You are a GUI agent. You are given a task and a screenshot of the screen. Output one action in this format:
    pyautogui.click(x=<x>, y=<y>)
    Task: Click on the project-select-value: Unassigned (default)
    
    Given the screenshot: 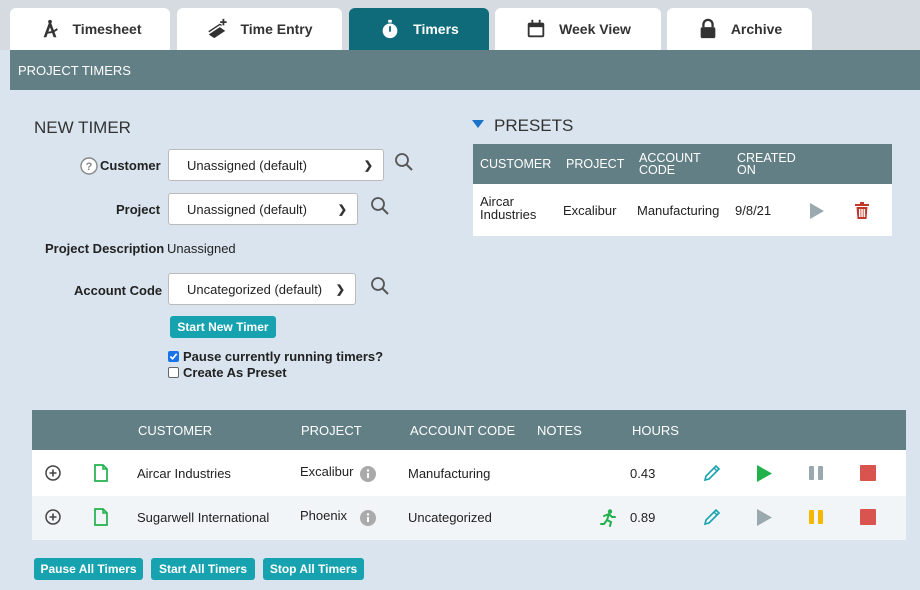 What is the action you would take?
    pyautogui.click(x=247, y=209)
    